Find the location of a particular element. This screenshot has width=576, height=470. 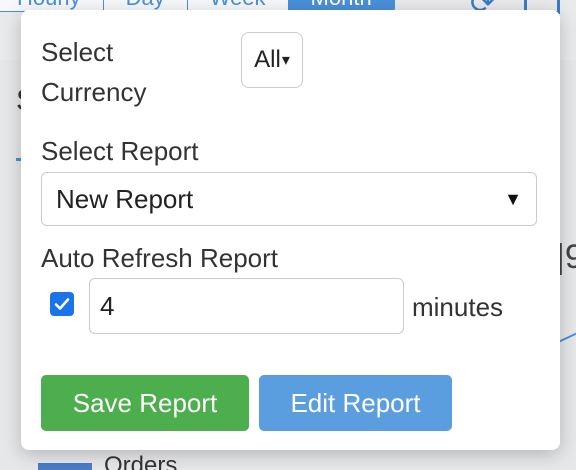

report-select-value: New Report is located at coordinates (125, 198).